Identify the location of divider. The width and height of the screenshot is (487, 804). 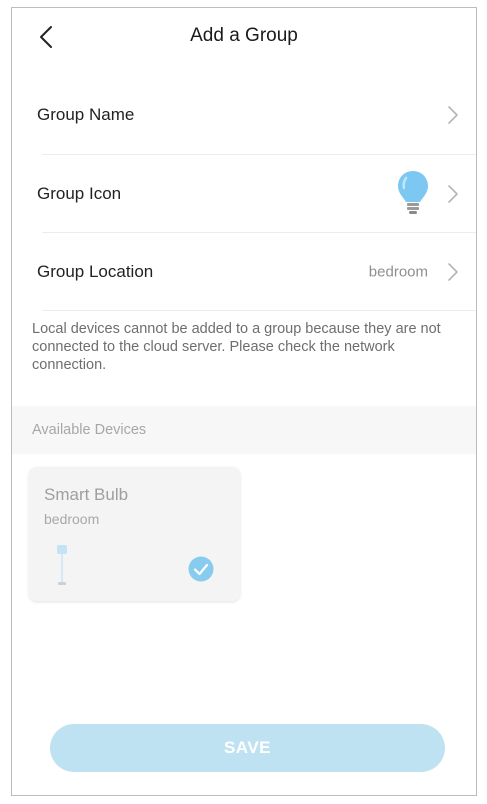
(259, 310).